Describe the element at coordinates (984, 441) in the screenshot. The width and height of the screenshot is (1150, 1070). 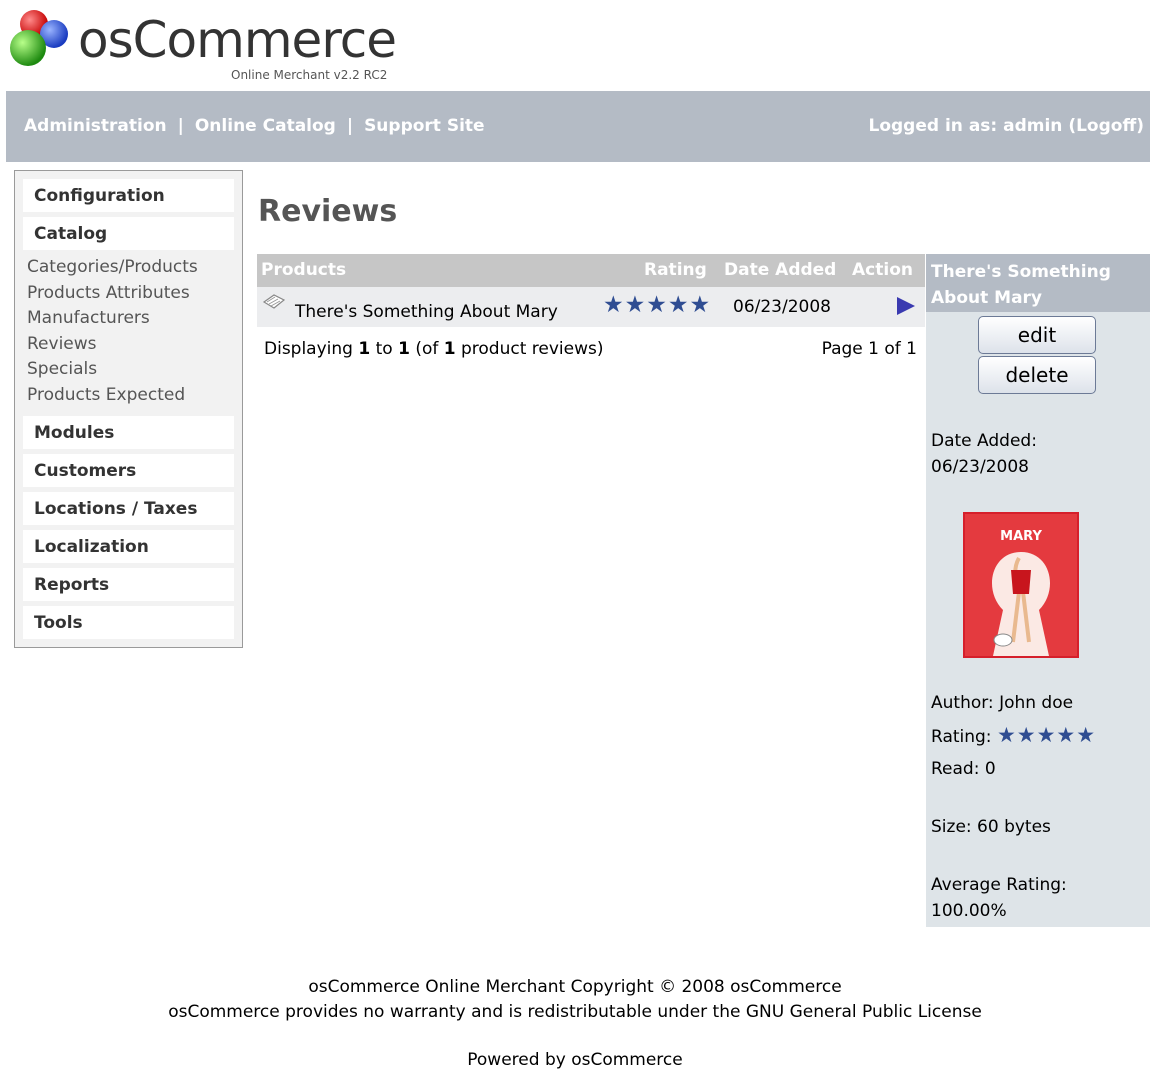
I see `date-added-label: Date Added:` at that location.